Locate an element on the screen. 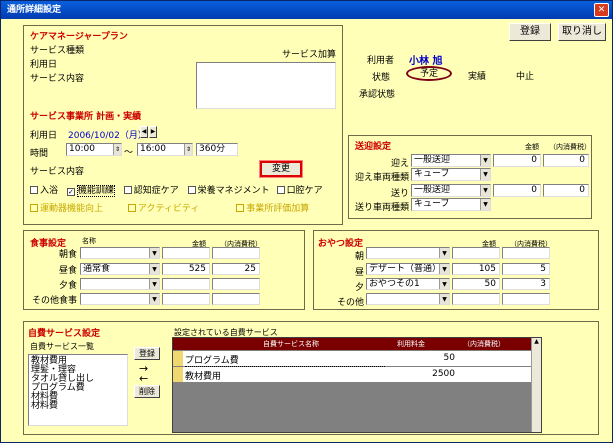  prev-date-button: ◀ is located at coordinates (144, 132).